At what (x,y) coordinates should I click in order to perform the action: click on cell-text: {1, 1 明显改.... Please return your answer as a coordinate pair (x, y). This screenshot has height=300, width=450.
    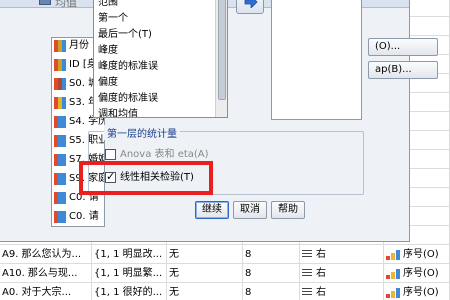
    Looking at the image, I should click on (128, 254).